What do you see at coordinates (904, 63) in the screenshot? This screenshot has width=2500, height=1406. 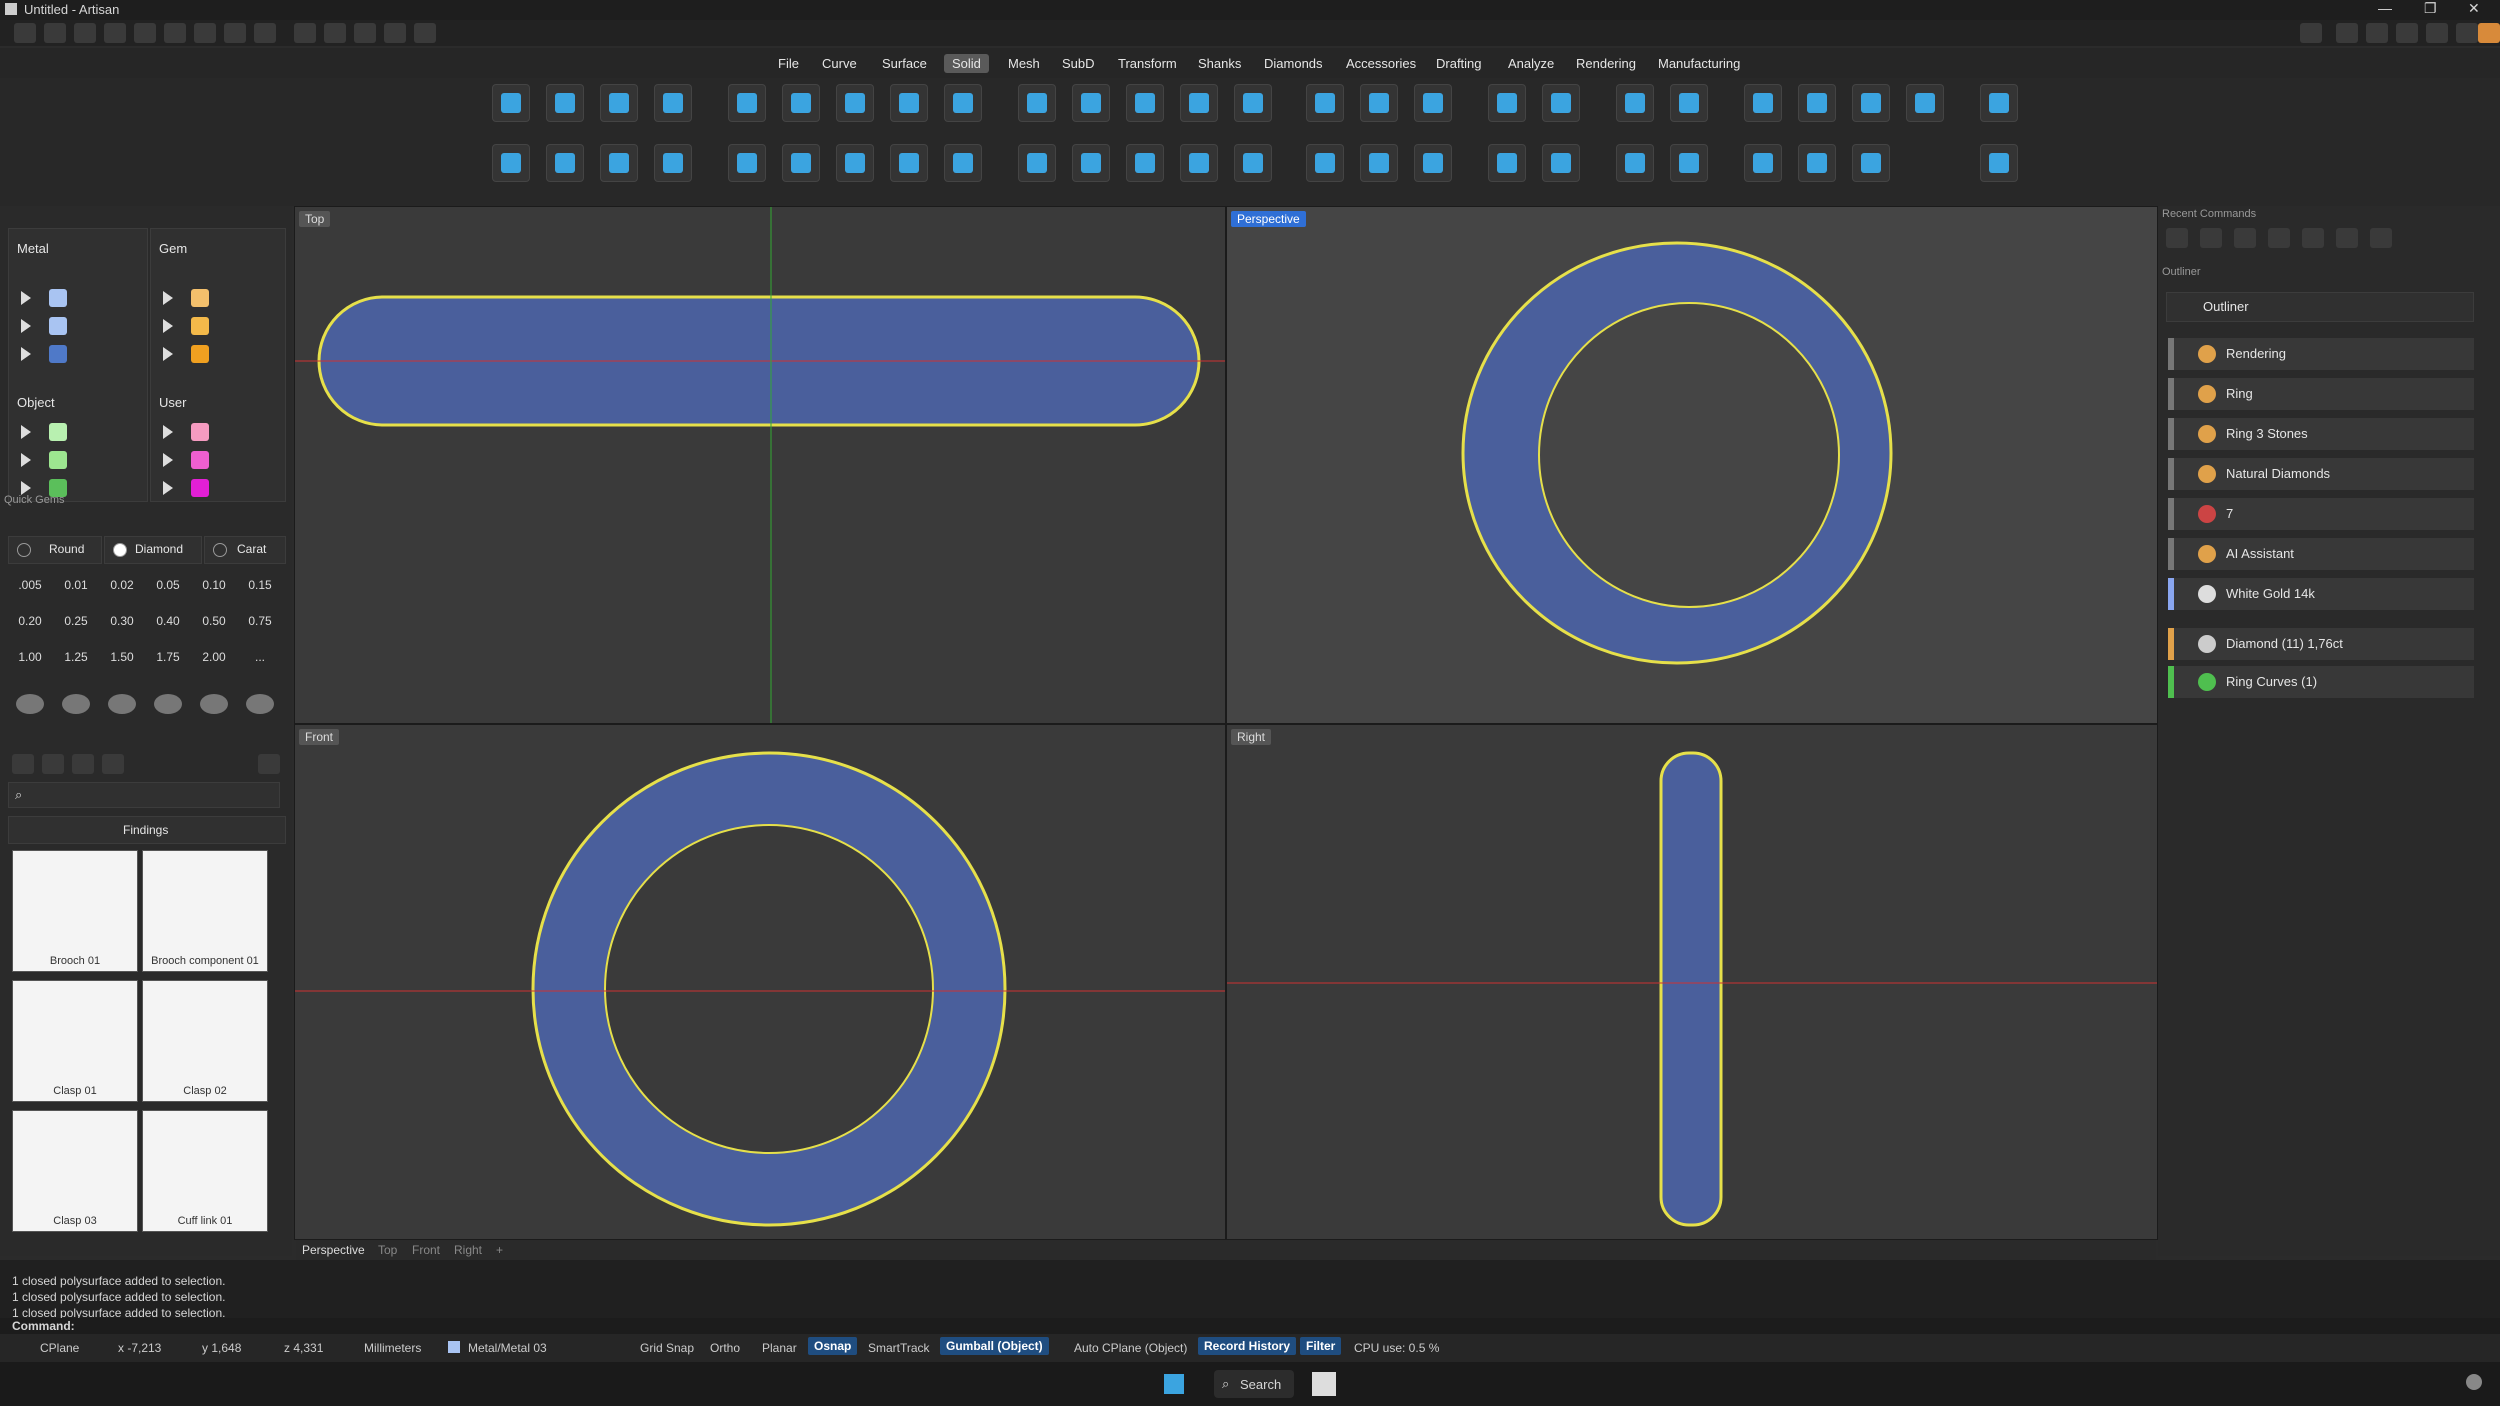 I see `menu-surface: Surface` at bounding box center [904, 63].